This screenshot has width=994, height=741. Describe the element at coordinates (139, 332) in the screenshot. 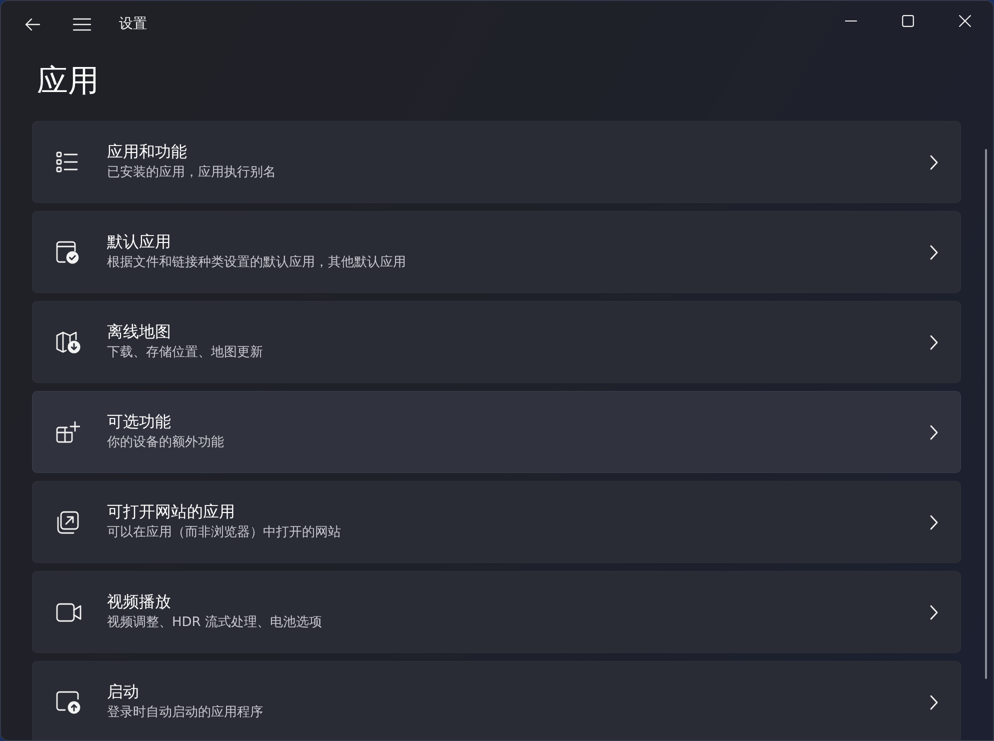

I see `card-title: 离线地图` at that location.